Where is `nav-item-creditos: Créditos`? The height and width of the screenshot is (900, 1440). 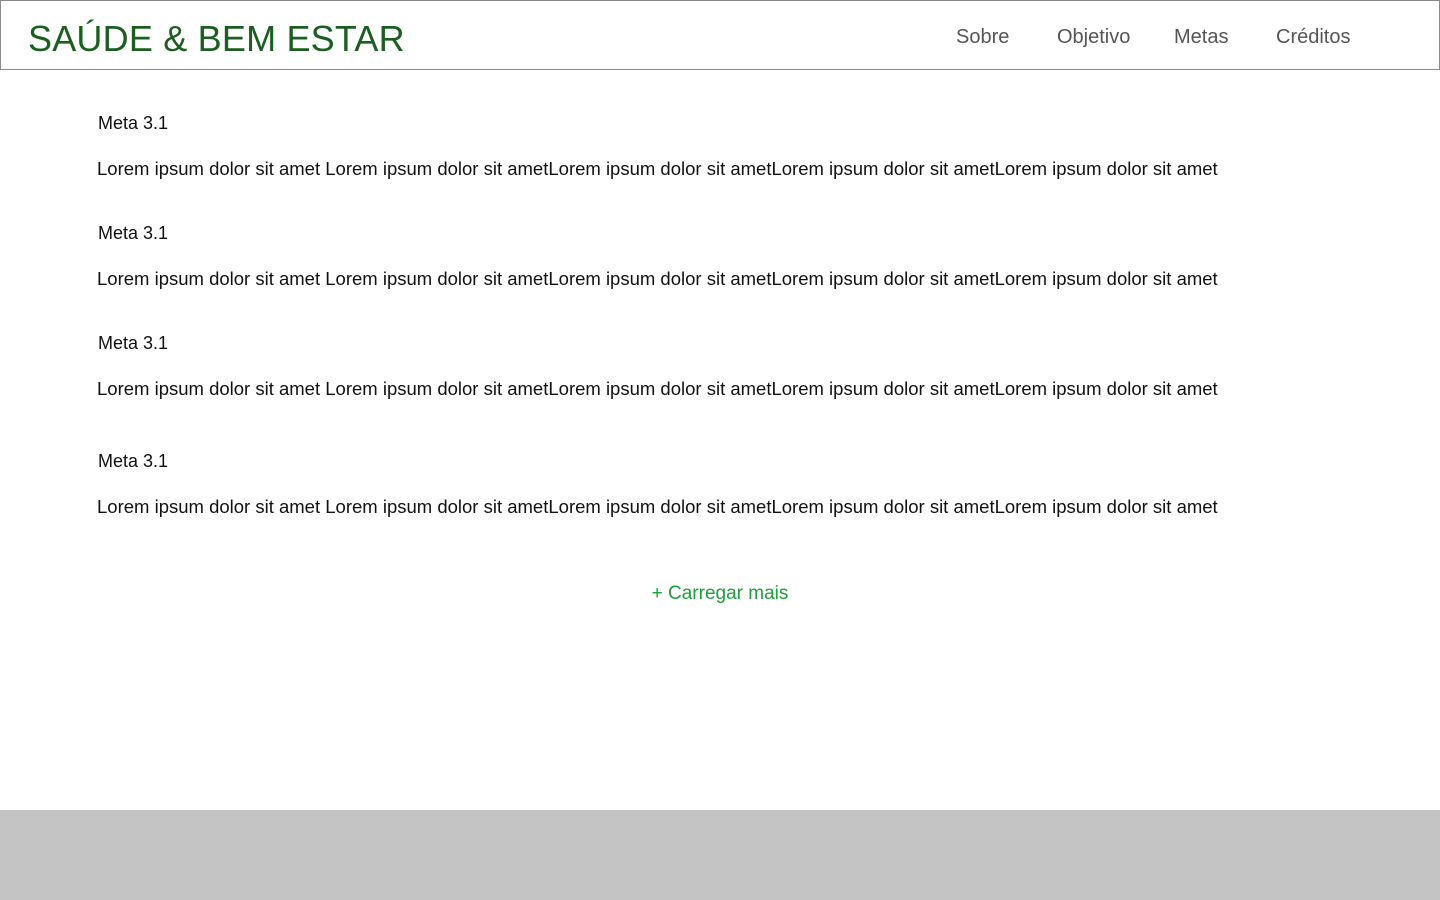
nav-item-creditos: Créditos is located at coordinates (1313, 37).